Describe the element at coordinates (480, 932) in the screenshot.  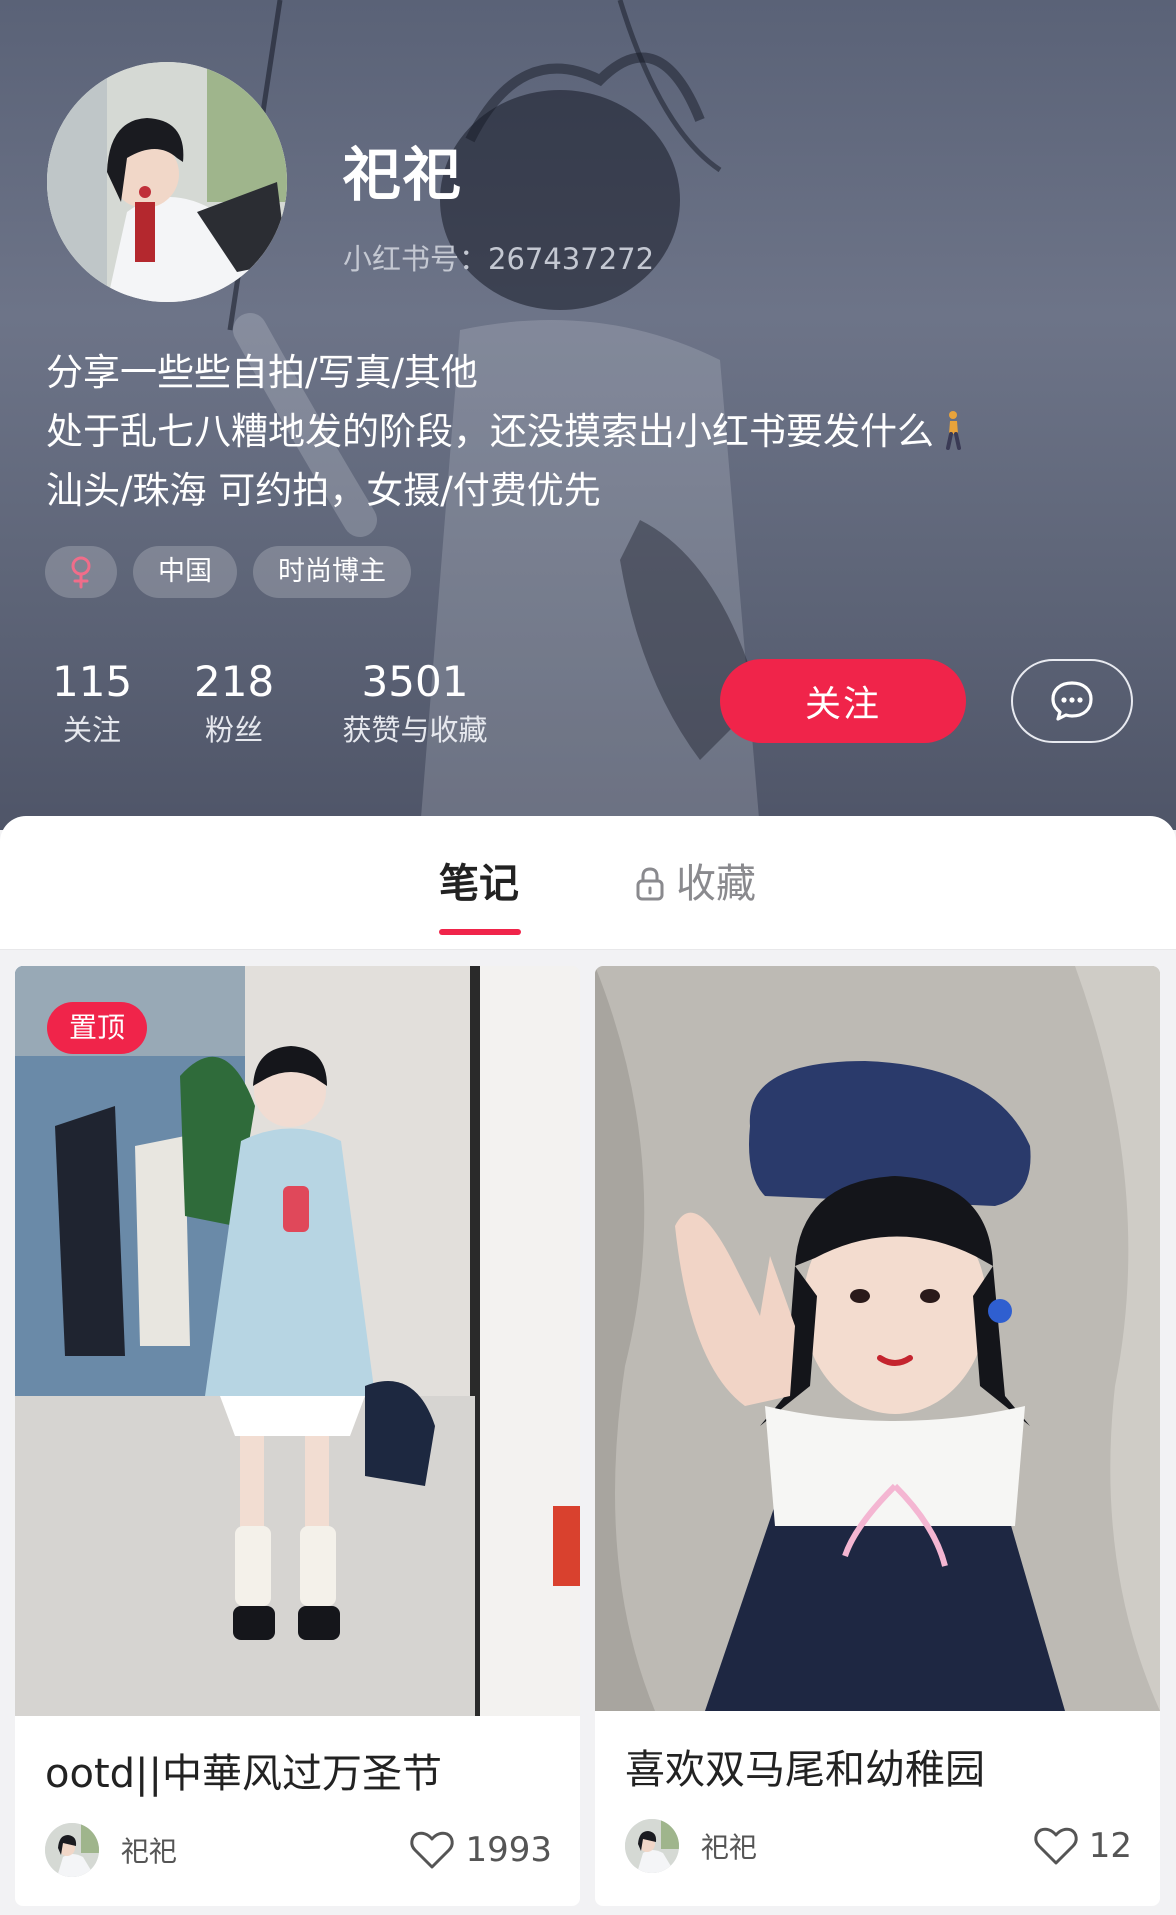
I see `active-tab-indicator` at that location.